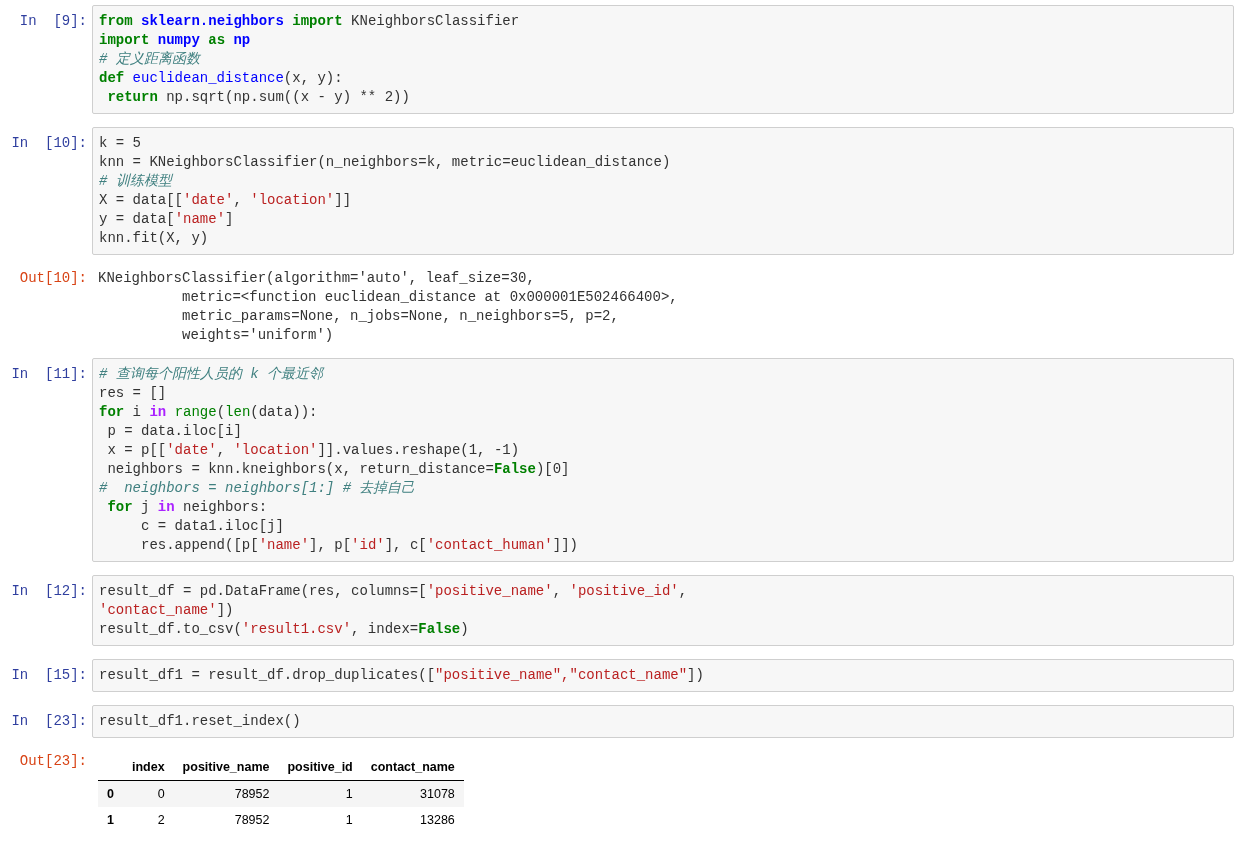 The image size is (1253, 848). Describe the element at coordinates (429, 297) in the screenshot. I see `output-line: metric=<function euclidean_distance at 0x000001E502466400>,` at that location.